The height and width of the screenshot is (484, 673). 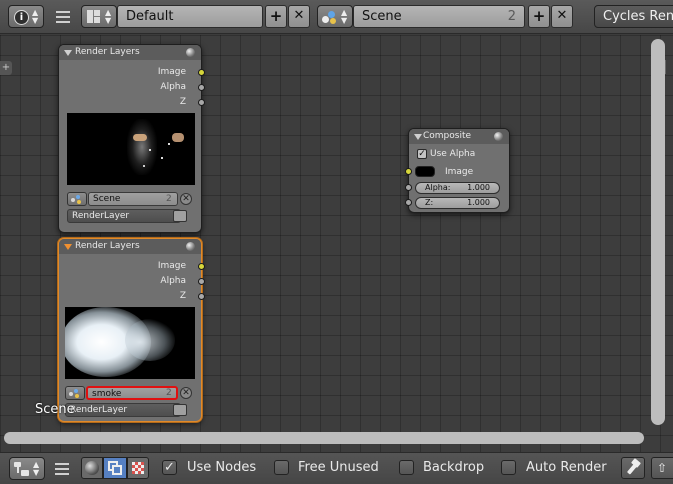 What do you see at coordinates (99, 16) in the screenshot?
I see `screen-layout-button: ▲ ▼` at bounding box center [99, 16].